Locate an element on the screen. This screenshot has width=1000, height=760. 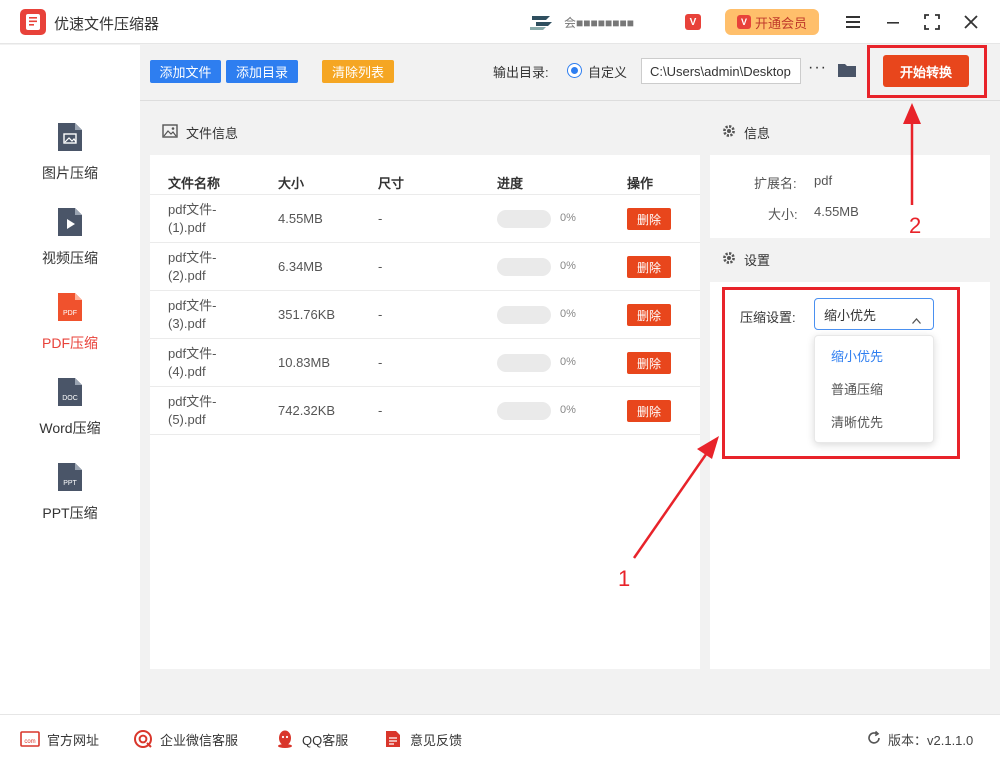
wechat-service-link: 企业微信客服 is located at coordinates (185, 739).